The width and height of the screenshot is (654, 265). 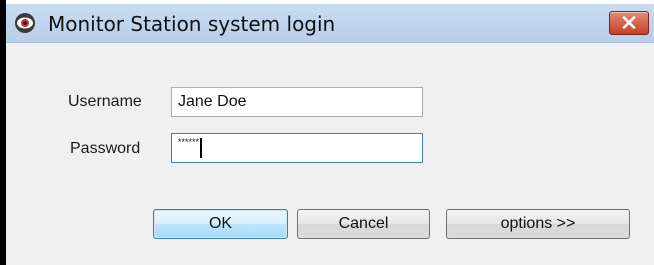 I want to click on username-field: Jane Doe, so click(x=297, y=102).